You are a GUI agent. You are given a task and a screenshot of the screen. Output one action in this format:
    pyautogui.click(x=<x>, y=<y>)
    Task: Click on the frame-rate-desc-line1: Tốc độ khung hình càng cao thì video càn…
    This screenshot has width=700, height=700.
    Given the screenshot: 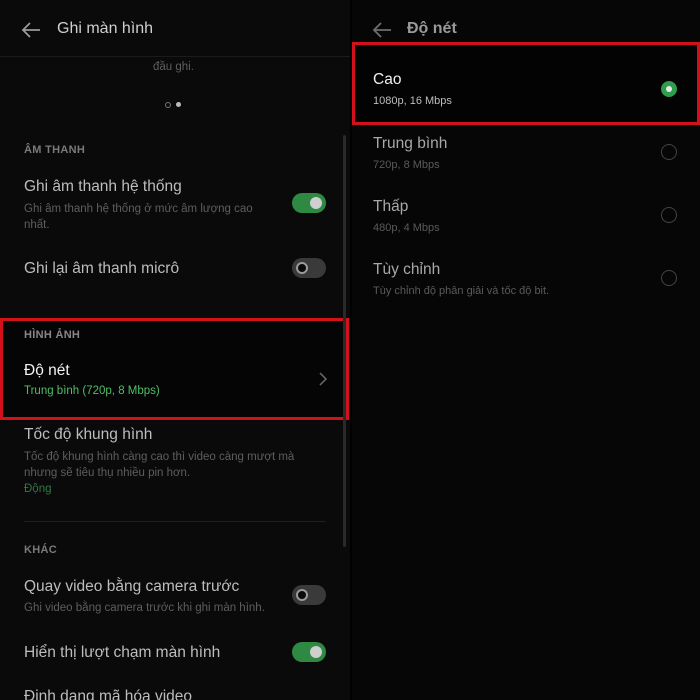 What is the action you would take?
    pyautogui.click(x=159, y=457)
    